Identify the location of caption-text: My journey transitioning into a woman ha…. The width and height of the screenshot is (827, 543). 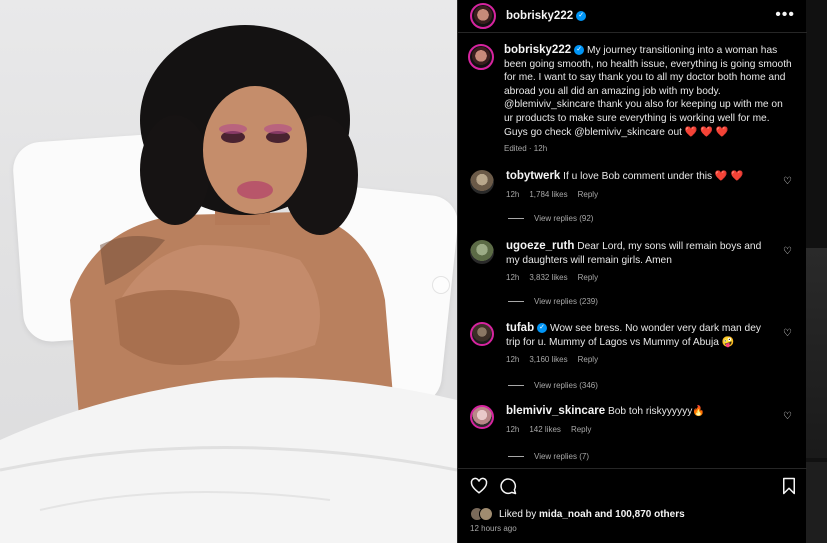
(648, 91).